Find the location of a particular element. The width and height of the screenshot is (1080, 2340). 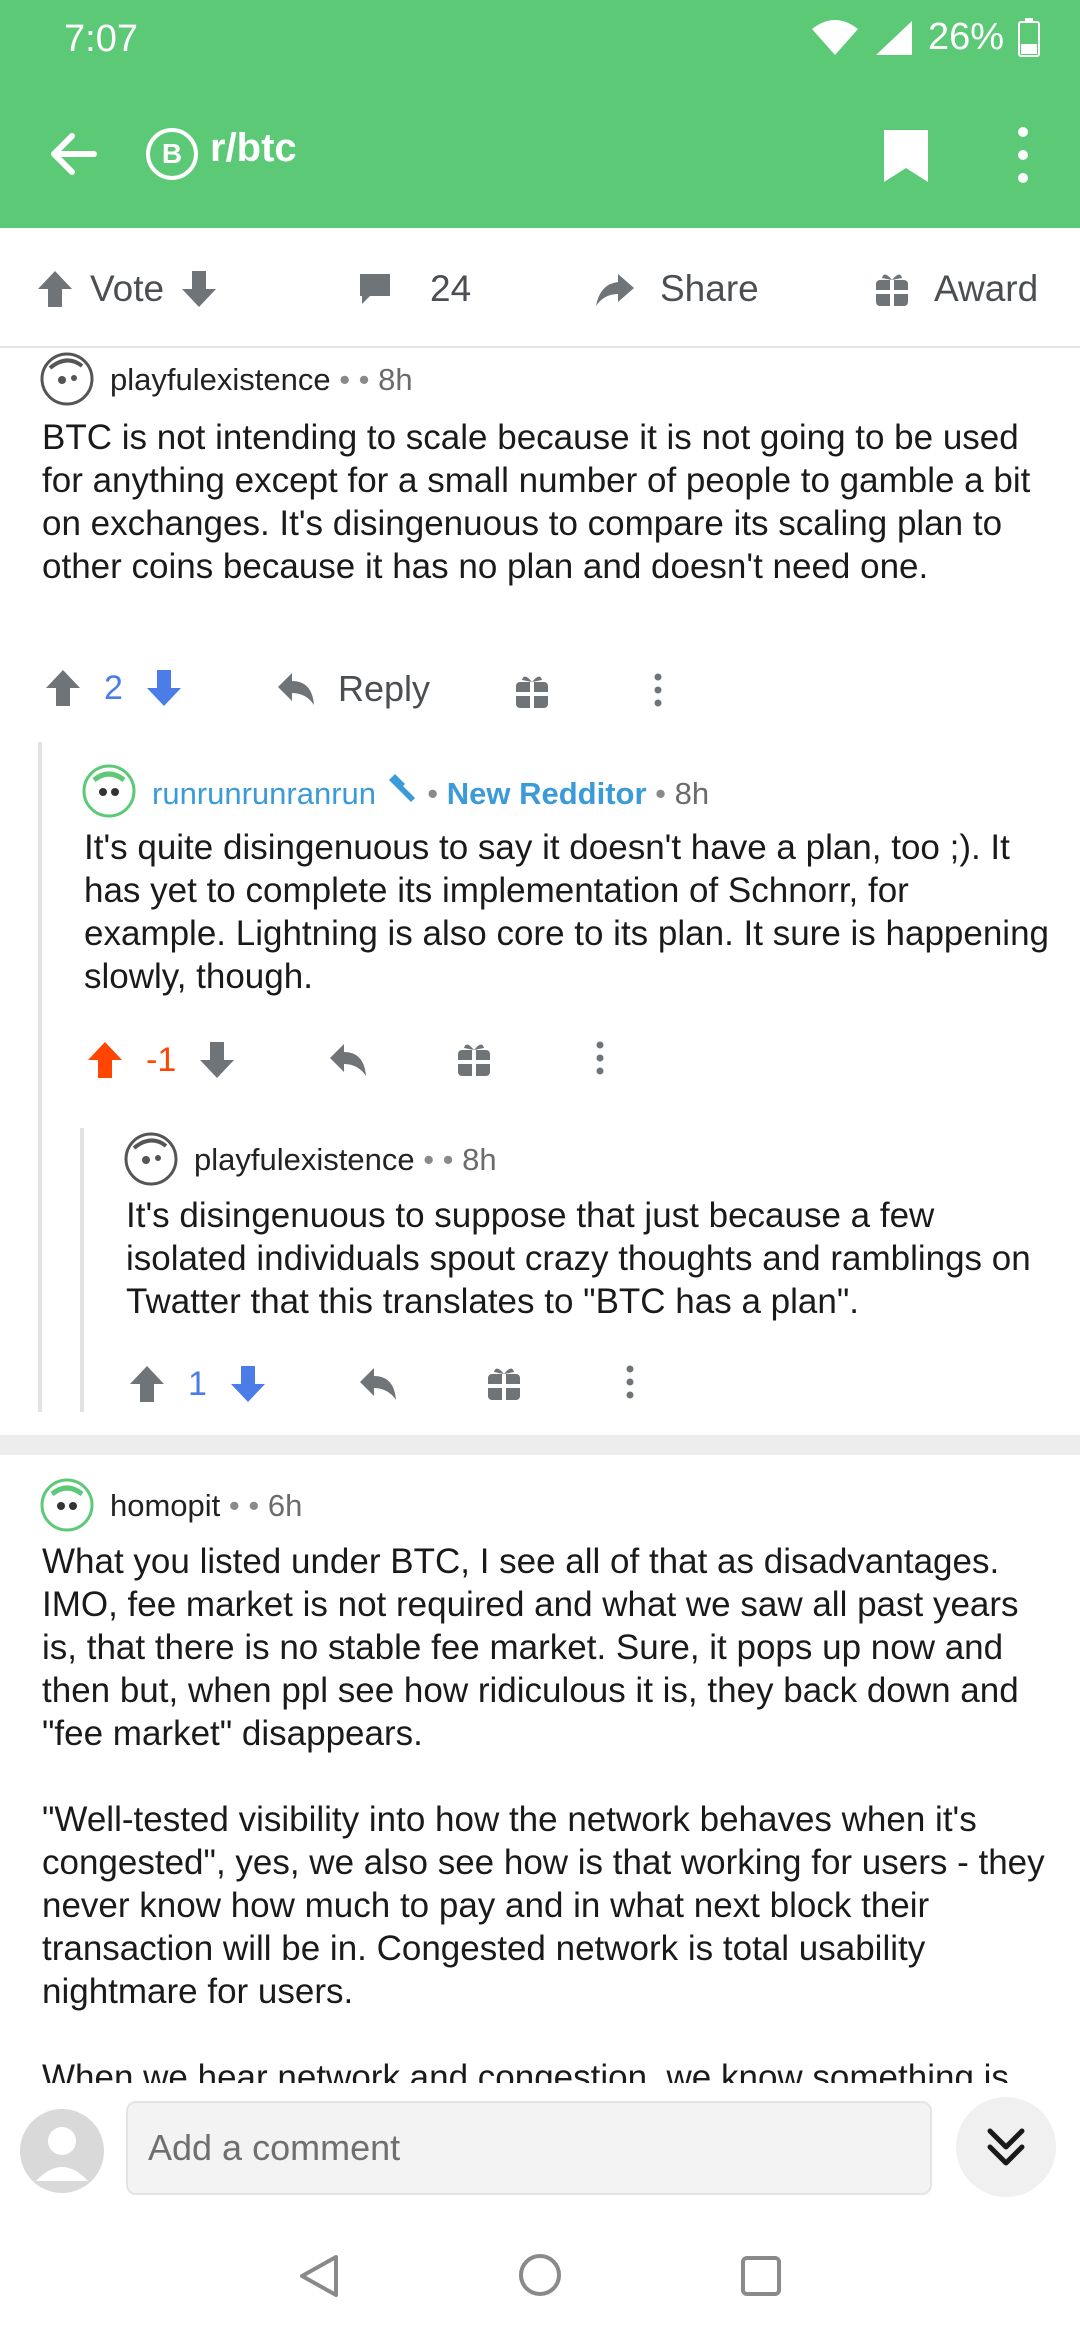

post-action-bar: Vote 24 Share Award is located at coordinates (540, 288).